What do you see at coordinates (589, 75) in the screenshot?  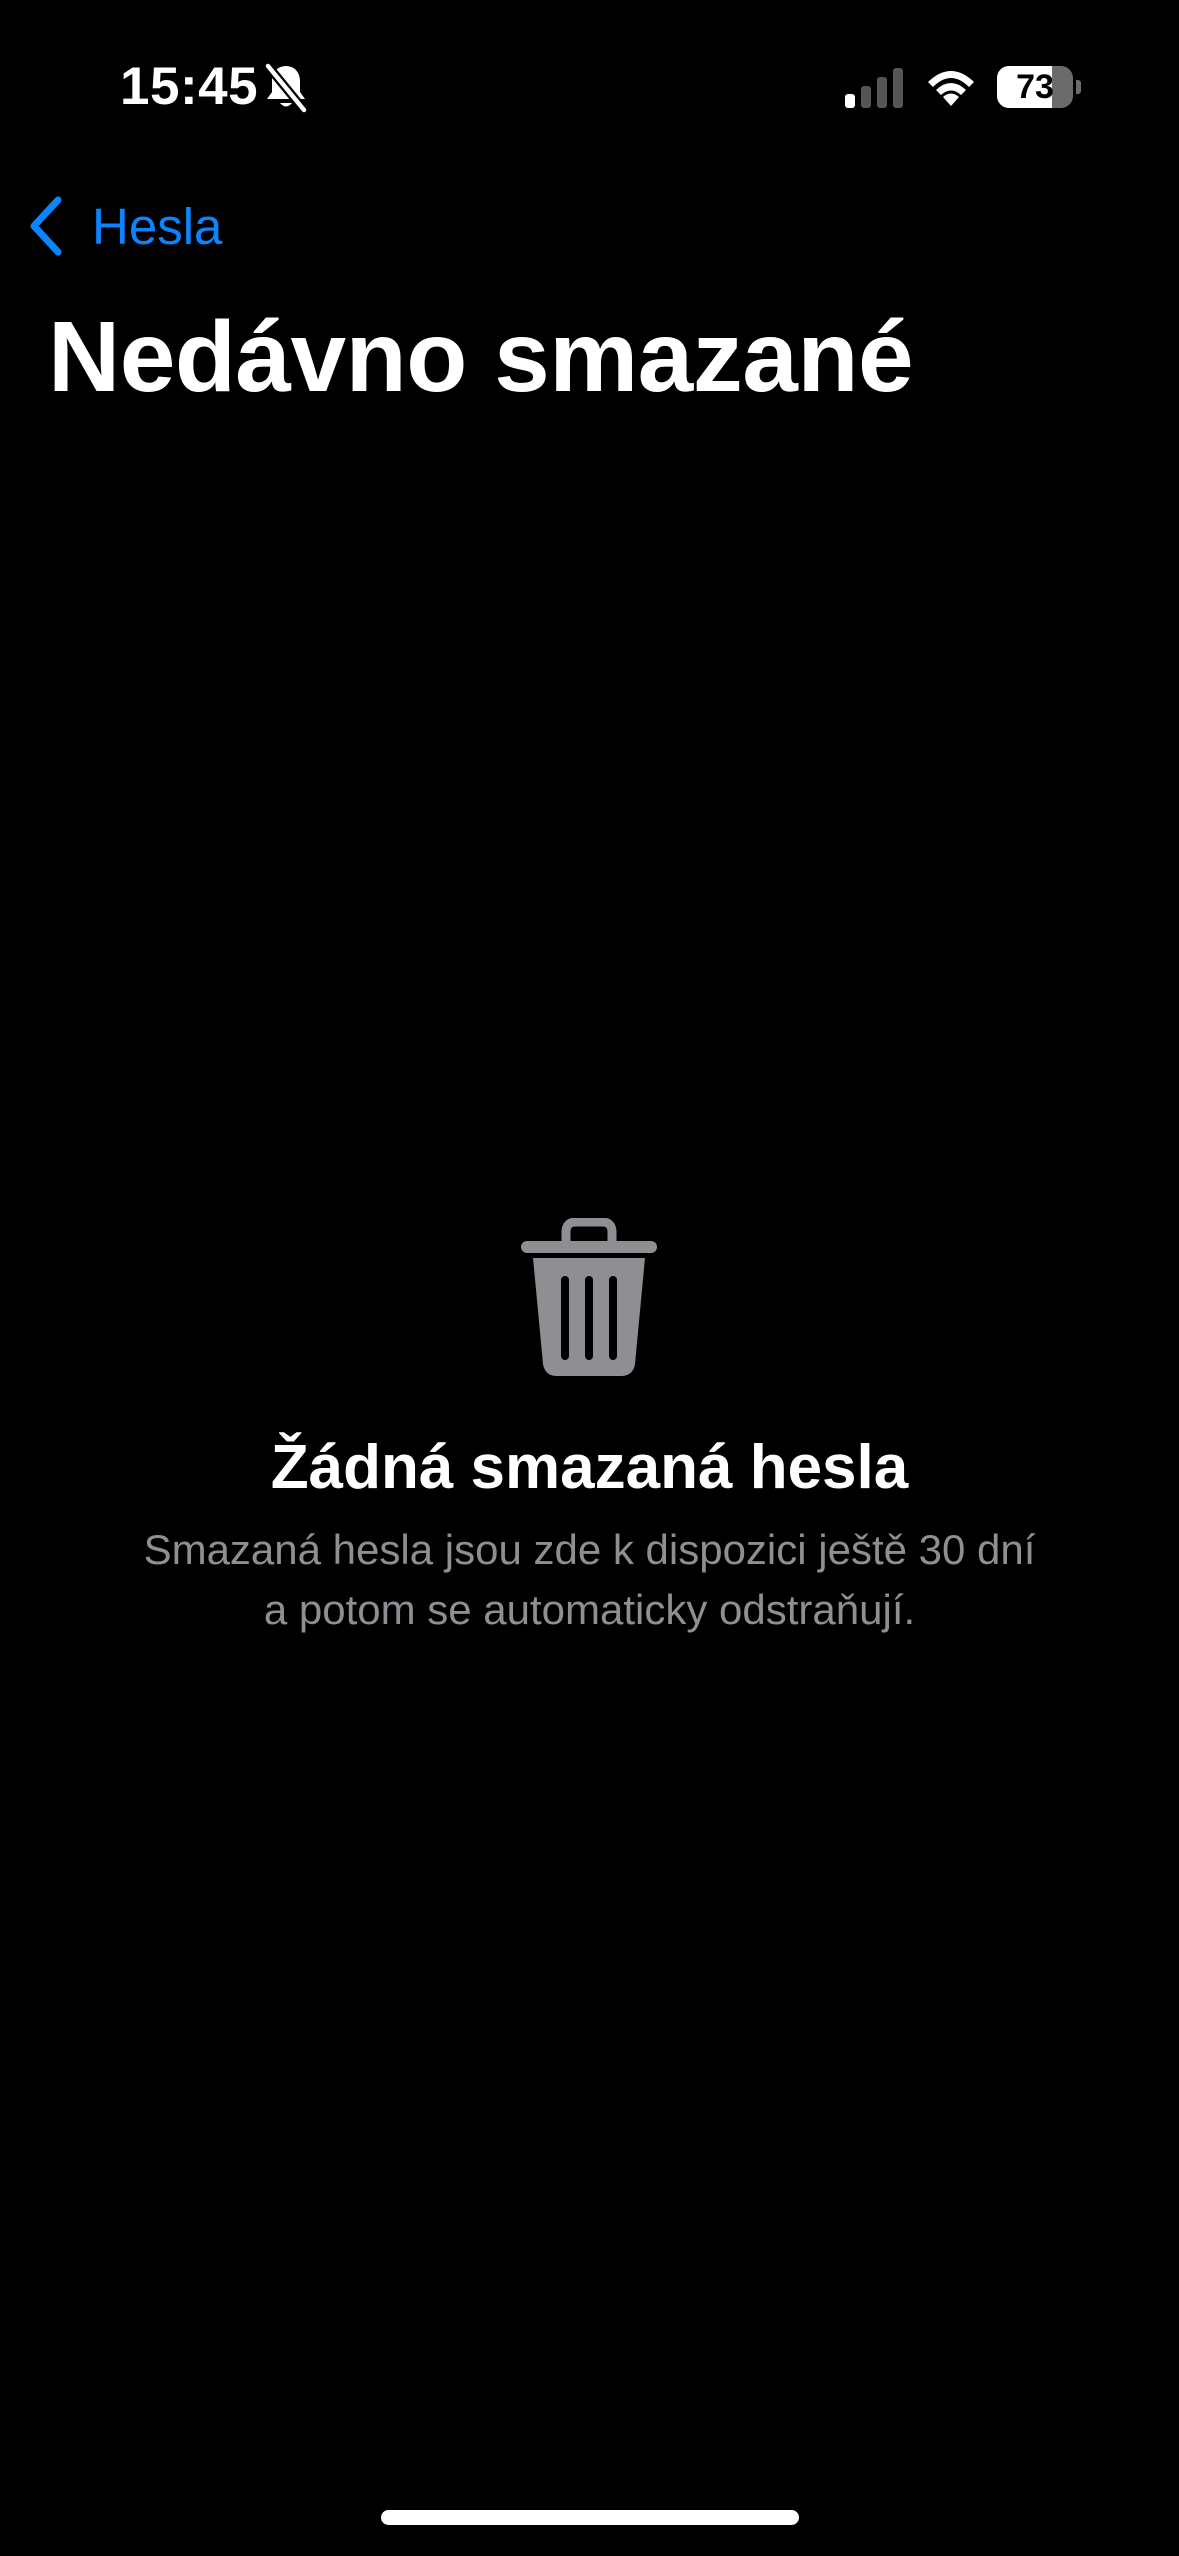 I see `status-bar: 15:45 73` at bounding box center [589, 75].